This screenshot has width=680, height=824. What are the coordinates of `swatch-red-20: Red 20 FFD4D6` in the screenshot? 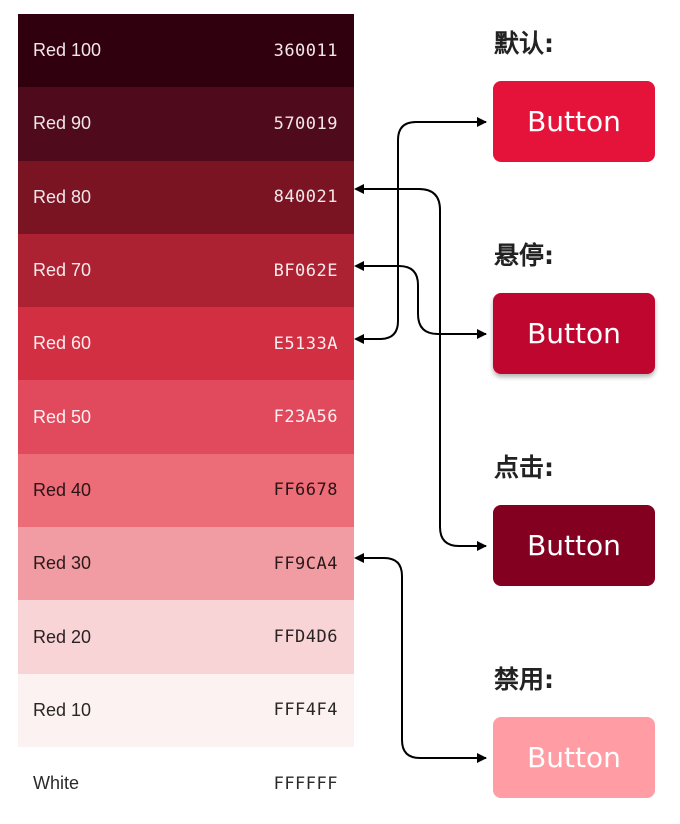 It's located at (186, 637).